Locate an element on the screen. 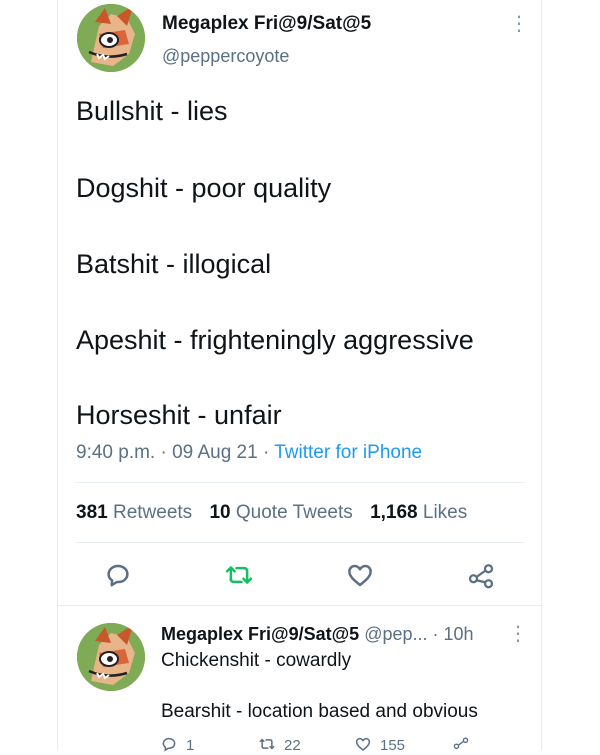  reply-line: Chickenshit - cowardly is located at coordinates (256, 660).